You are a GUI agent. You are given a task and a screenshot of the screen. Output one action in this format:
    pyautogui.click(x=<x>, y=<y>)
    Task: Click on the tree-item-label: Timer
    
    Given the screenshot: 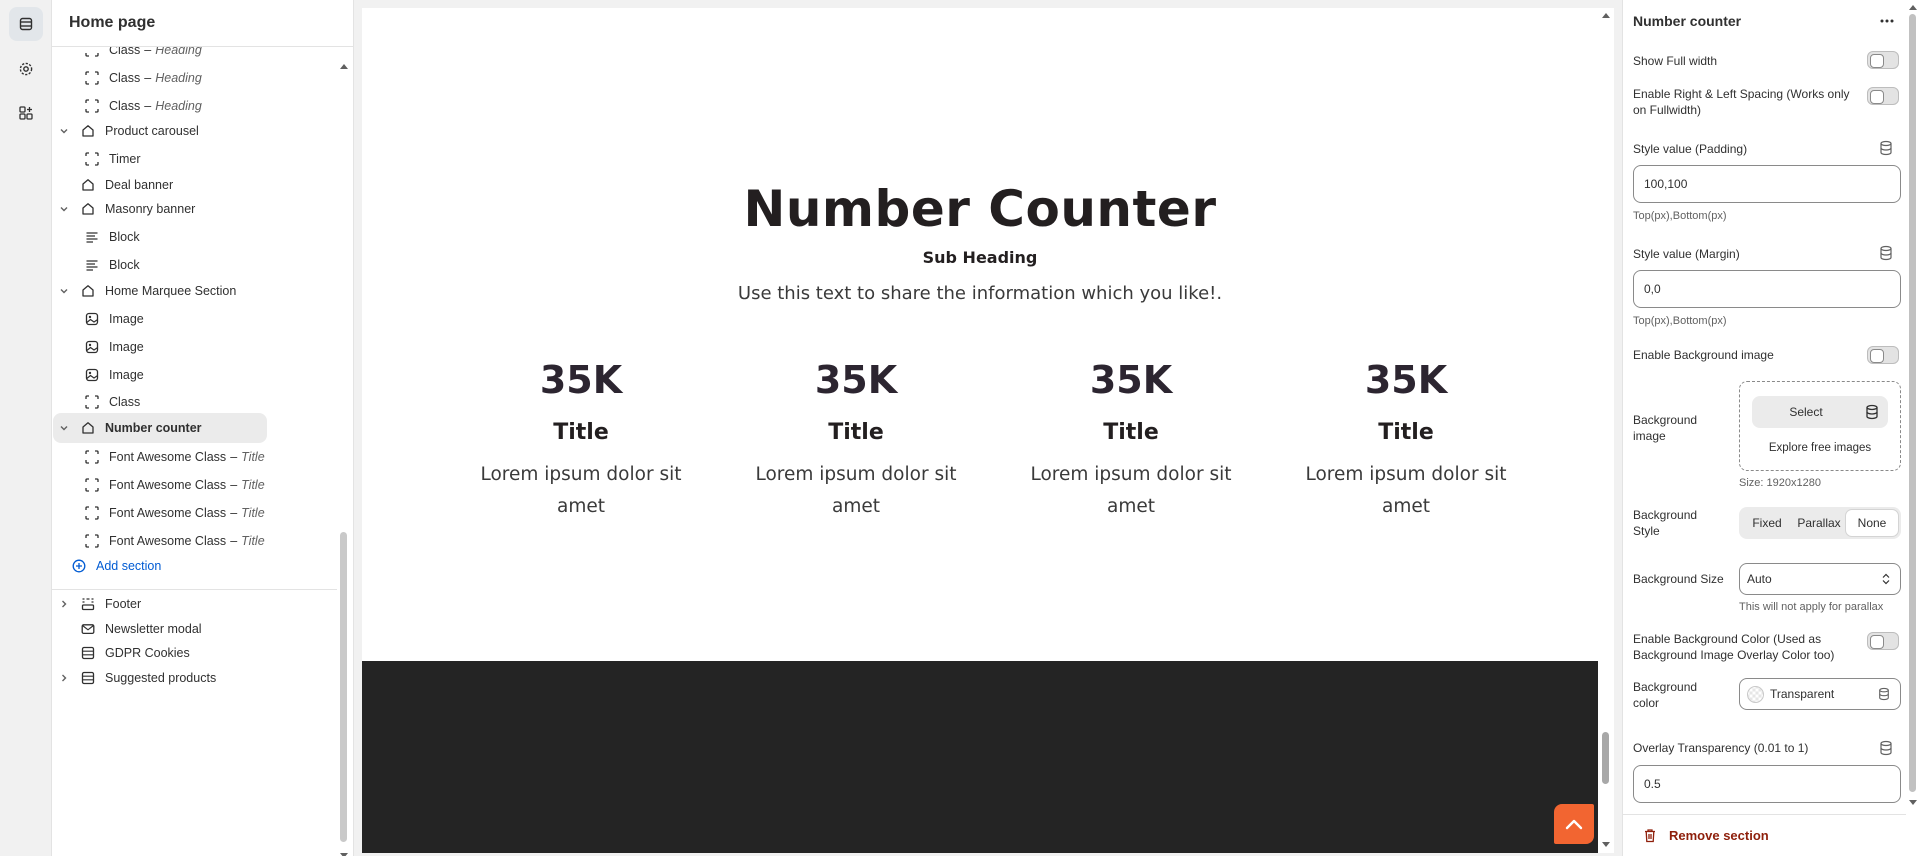 What is the action you would take?
    pyautogui.click(x=125, y=159)
    